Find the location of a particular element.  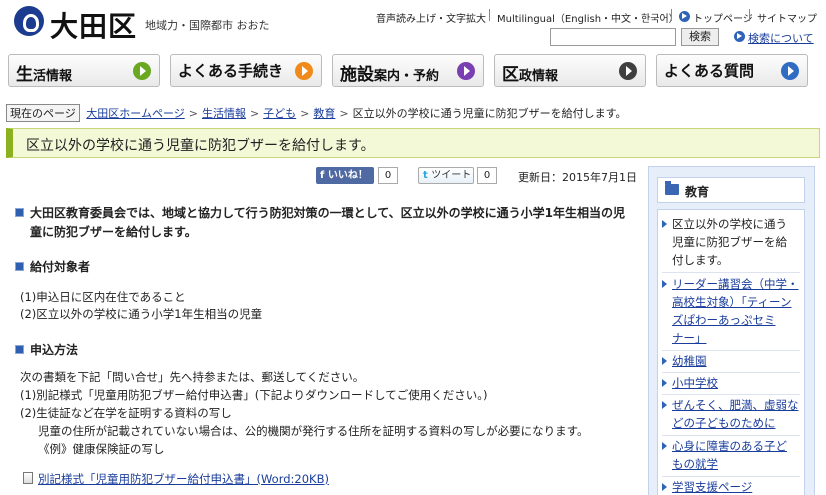

nav-common-procedures: よくある手続き is located at coordinates (246, 70).